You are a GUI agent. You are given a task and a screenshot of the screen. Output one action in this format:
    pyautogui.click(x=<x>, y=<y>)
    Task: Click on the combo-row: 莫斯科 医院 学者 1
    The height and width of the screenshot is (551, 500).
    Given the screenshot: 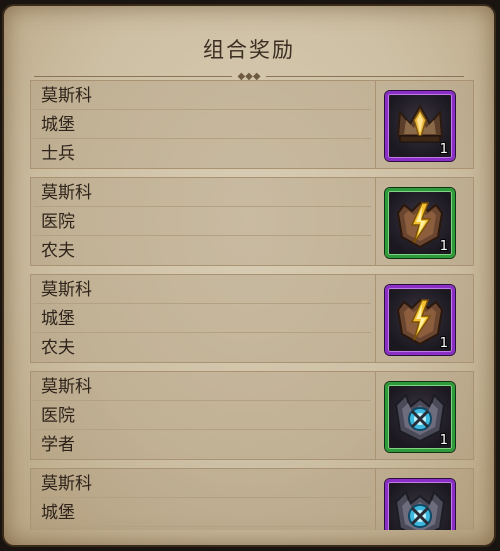 What is the action you would take?
    pyautogui.click(x=252, y=415)
    